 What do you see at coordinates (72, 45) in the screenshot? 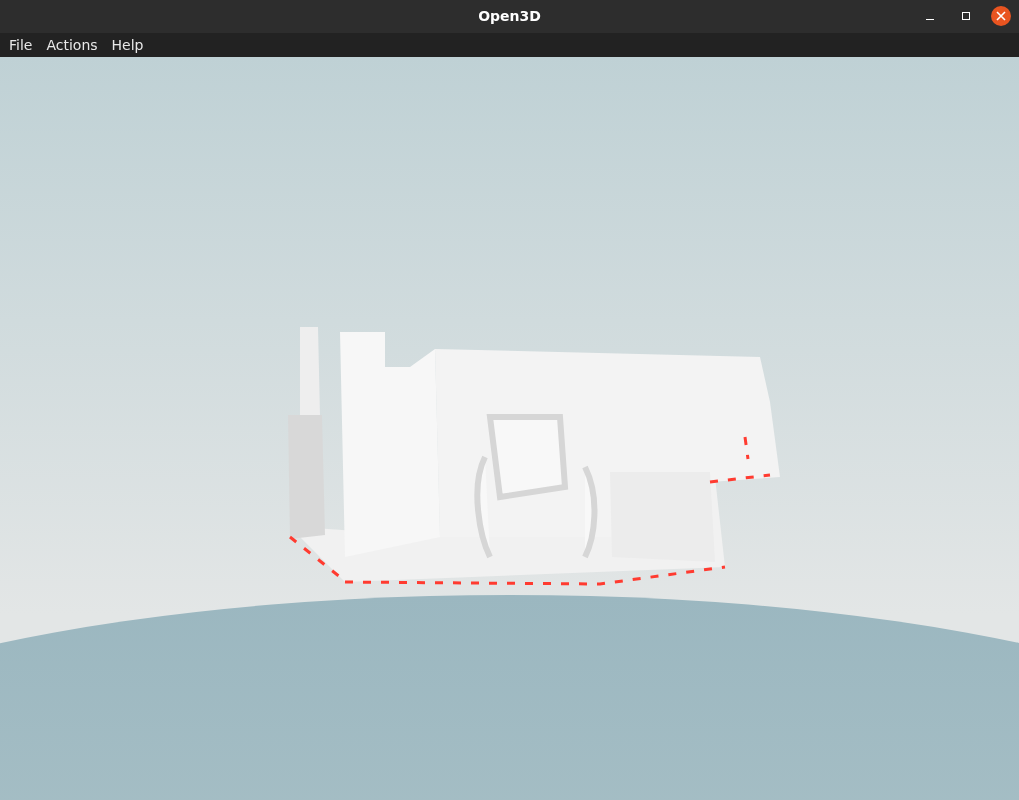
I see `menu-item: Actions` at bounding box center [72, 45].